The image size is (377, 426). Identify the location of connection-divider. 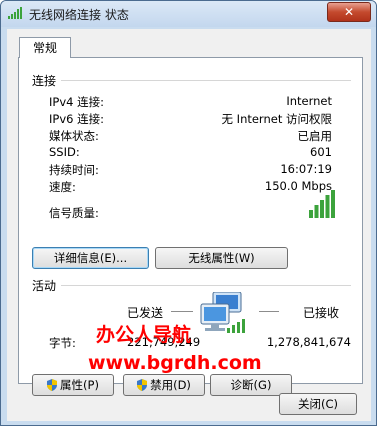
(206, 80).